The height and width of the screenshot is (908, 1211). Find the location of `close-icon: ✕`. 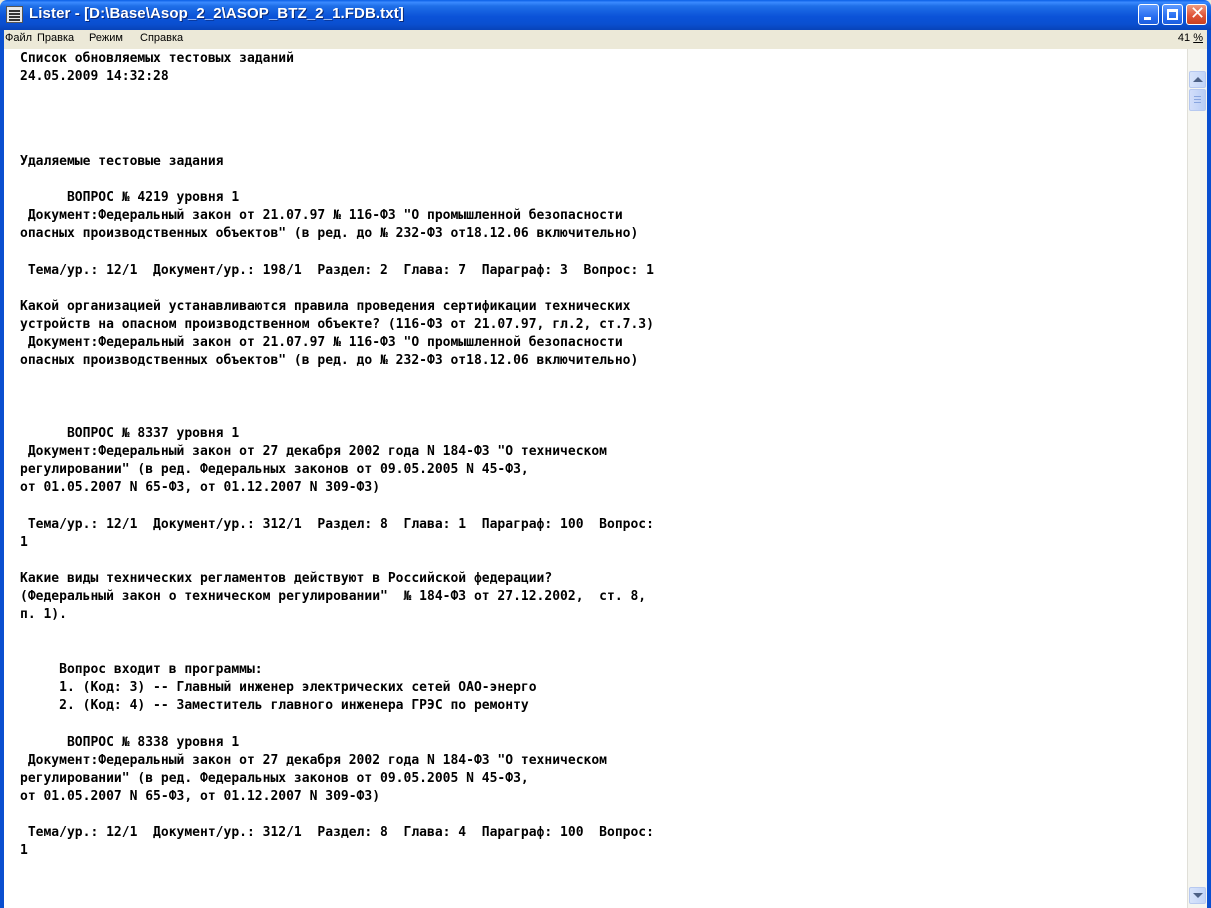

close-icon: ✕ is located at coordinates (1197, 13).